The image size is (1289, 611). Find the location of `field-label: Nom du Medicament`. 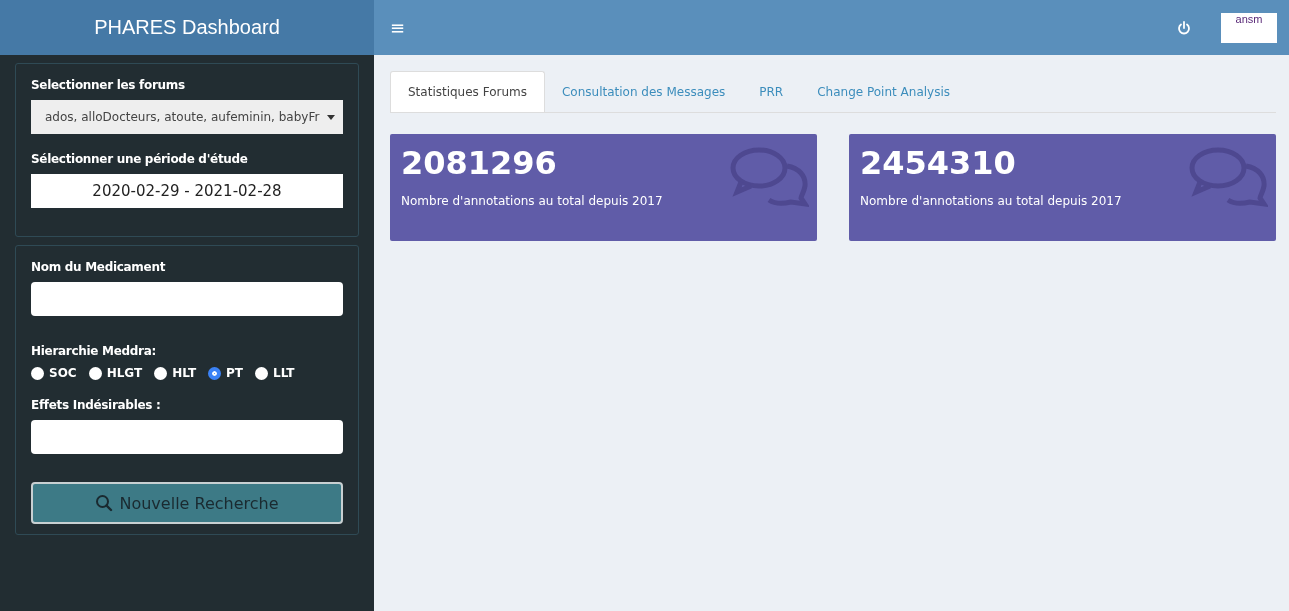

field-label: Nom du Medicament is located at coordinates (99, 267).